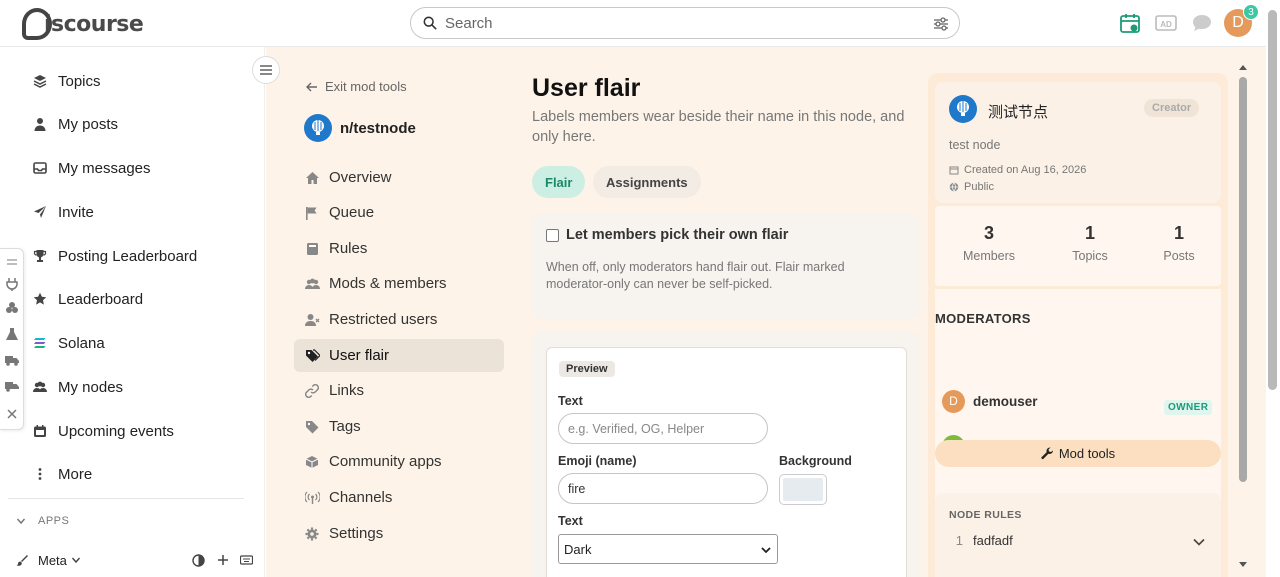  What do you see at coordinates (587, 369) in the screenshot?
I see `preview-badge: Preview` at bounding box center [587, 369].